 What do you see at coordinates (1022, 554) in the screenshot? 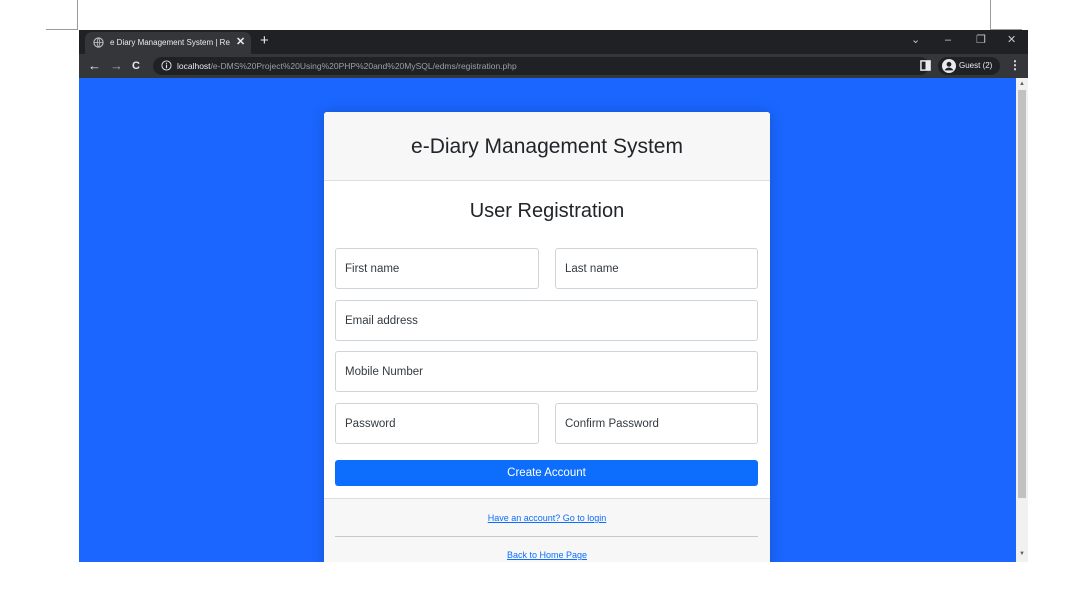
I see `scroll-down-icon: ▼` at bounding box center [1022, 554].